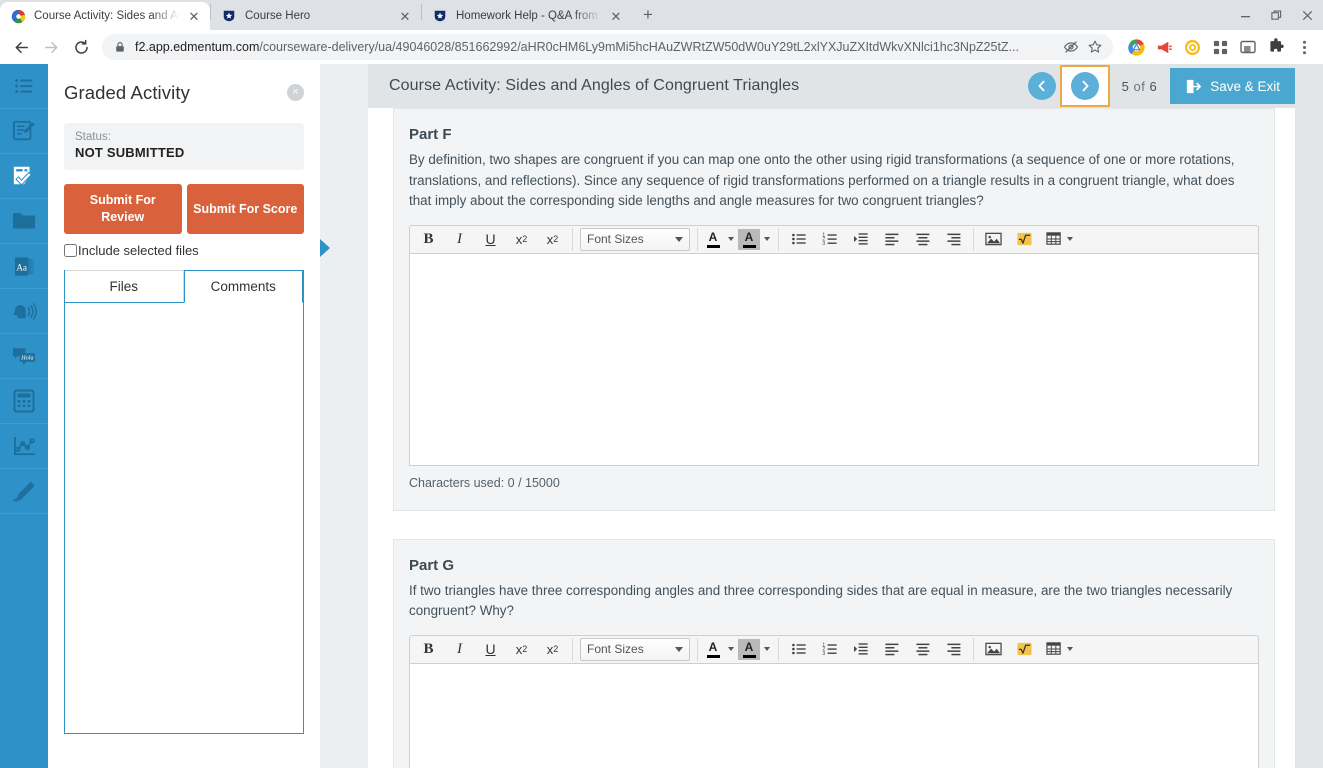  I want to click on chrome-drive-icon, so click(1136, 47).